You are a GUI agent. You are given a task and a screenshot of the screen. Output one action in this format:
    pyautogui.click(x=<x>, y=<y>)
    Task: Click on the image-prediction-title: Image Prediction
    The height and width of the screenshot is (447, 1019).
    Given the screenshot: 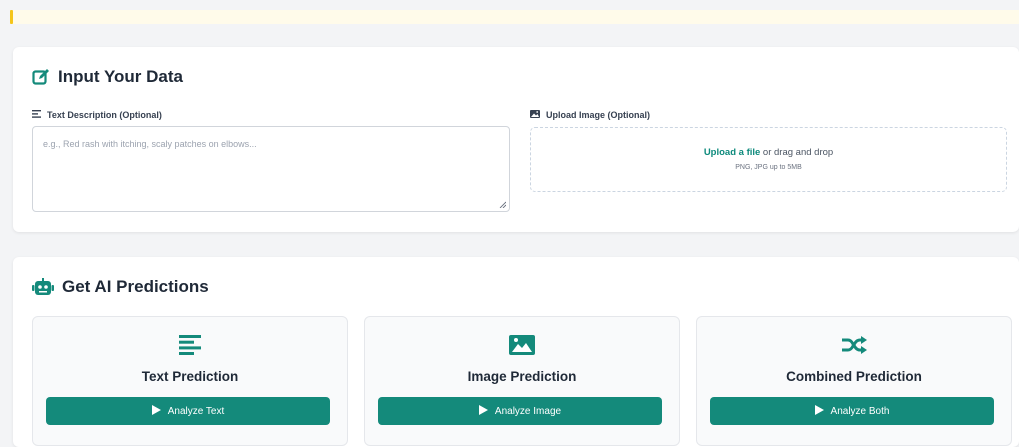 What is the action you would take?
    pyautogui.click(x=522, y=376)
    